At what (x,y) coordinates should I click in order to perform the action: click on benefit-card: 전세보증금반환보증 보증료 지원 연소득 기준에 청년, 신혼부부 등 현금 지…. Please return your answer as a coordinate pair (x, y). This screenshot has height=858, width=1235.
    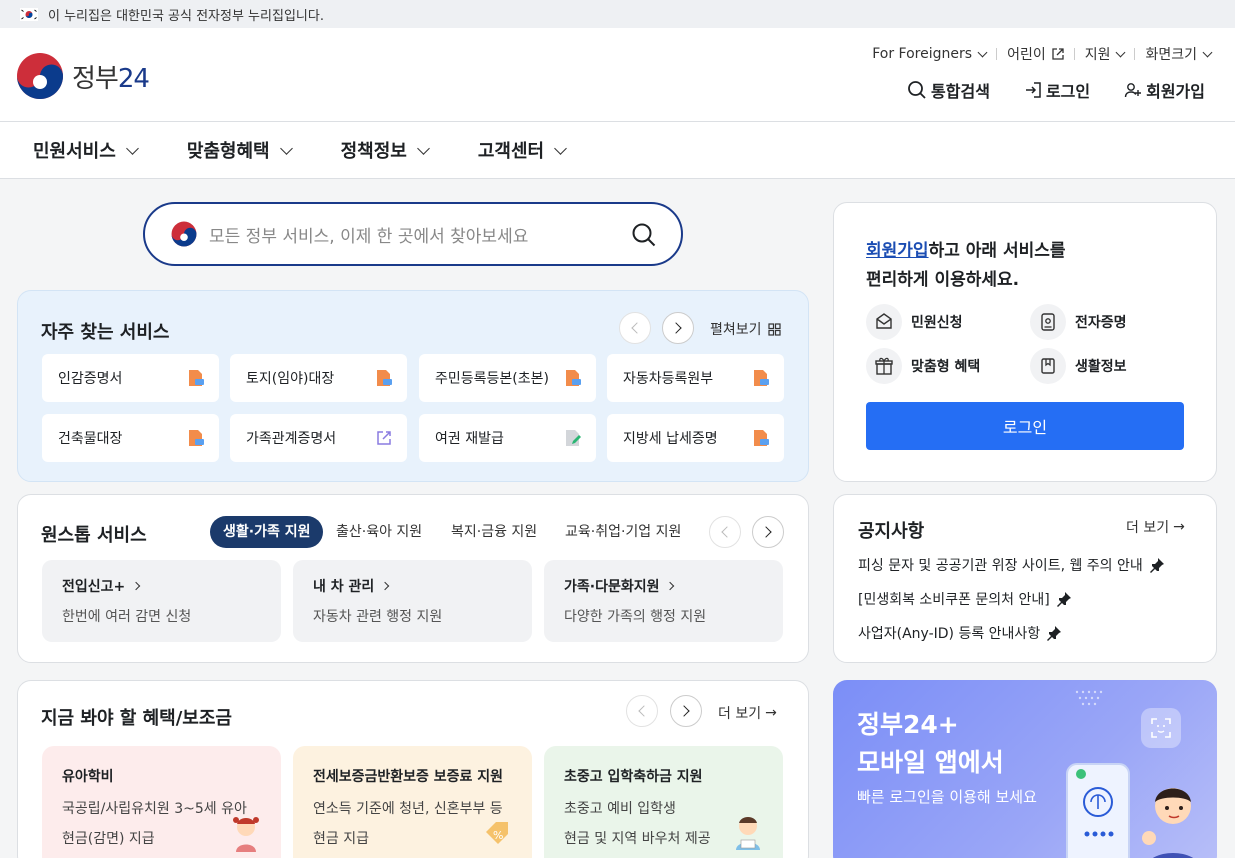
    Looking at the image, I should click on (412, 802).